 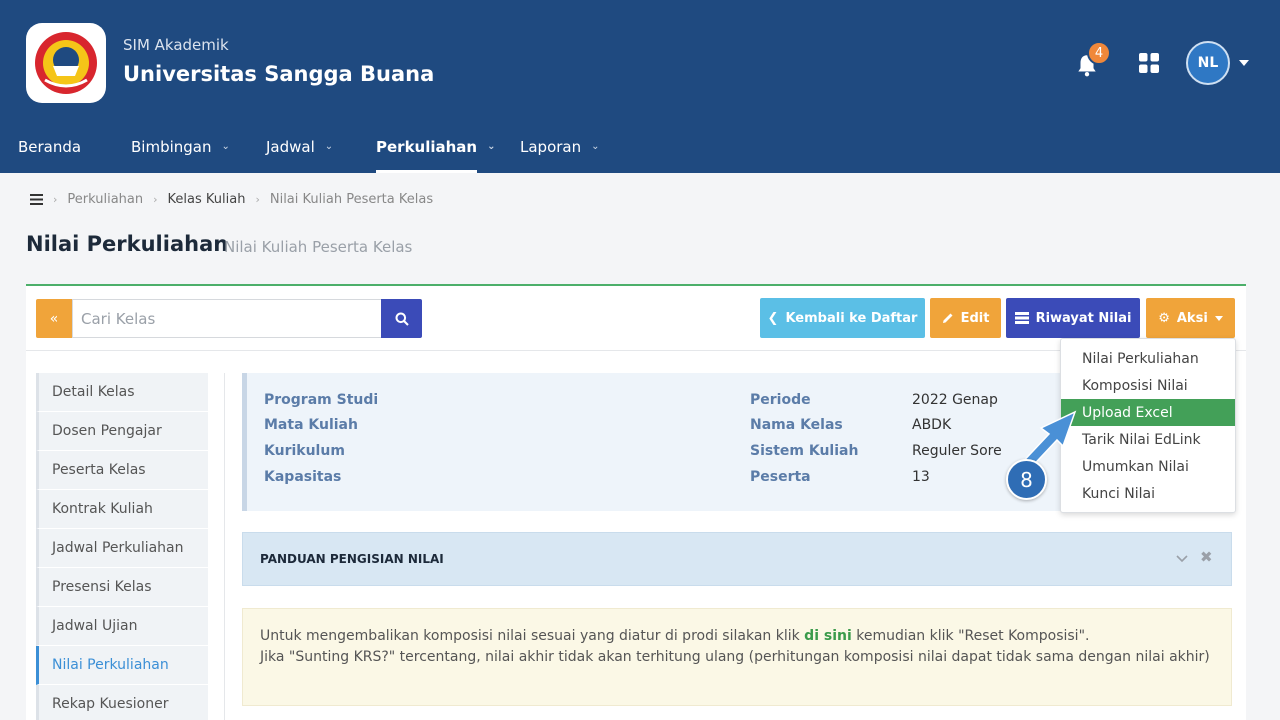 I want to click on nav-item-label: Perkuliahan, so click(x=427, y=146).